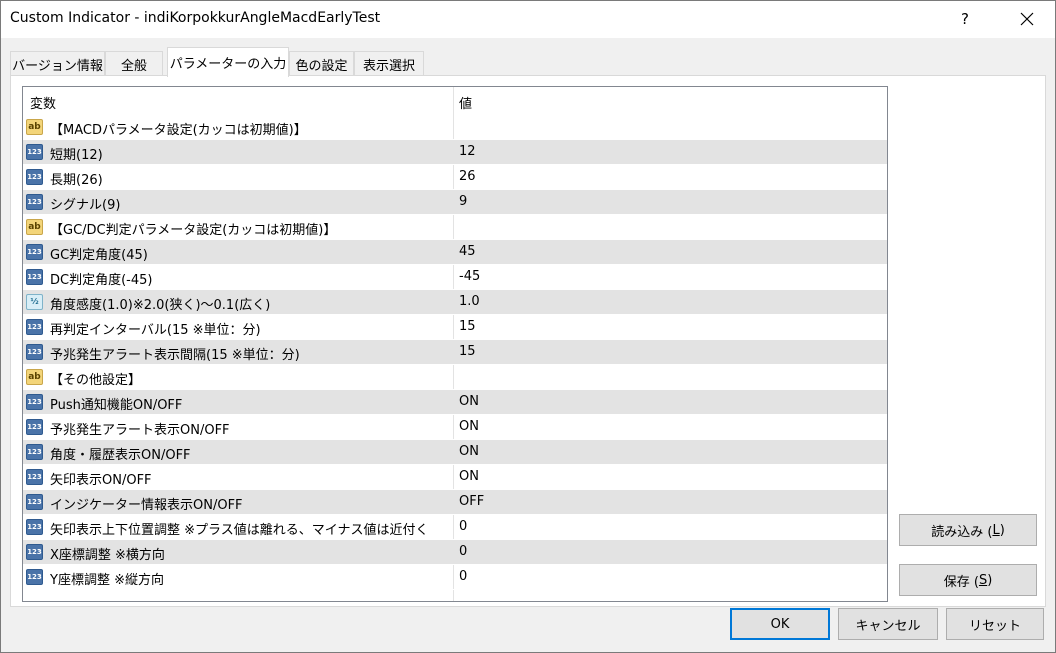 The width and height of the screenshot is (1056, 653). I want to click on parameter-name: DC判定角度(-45), so click(101, 280).